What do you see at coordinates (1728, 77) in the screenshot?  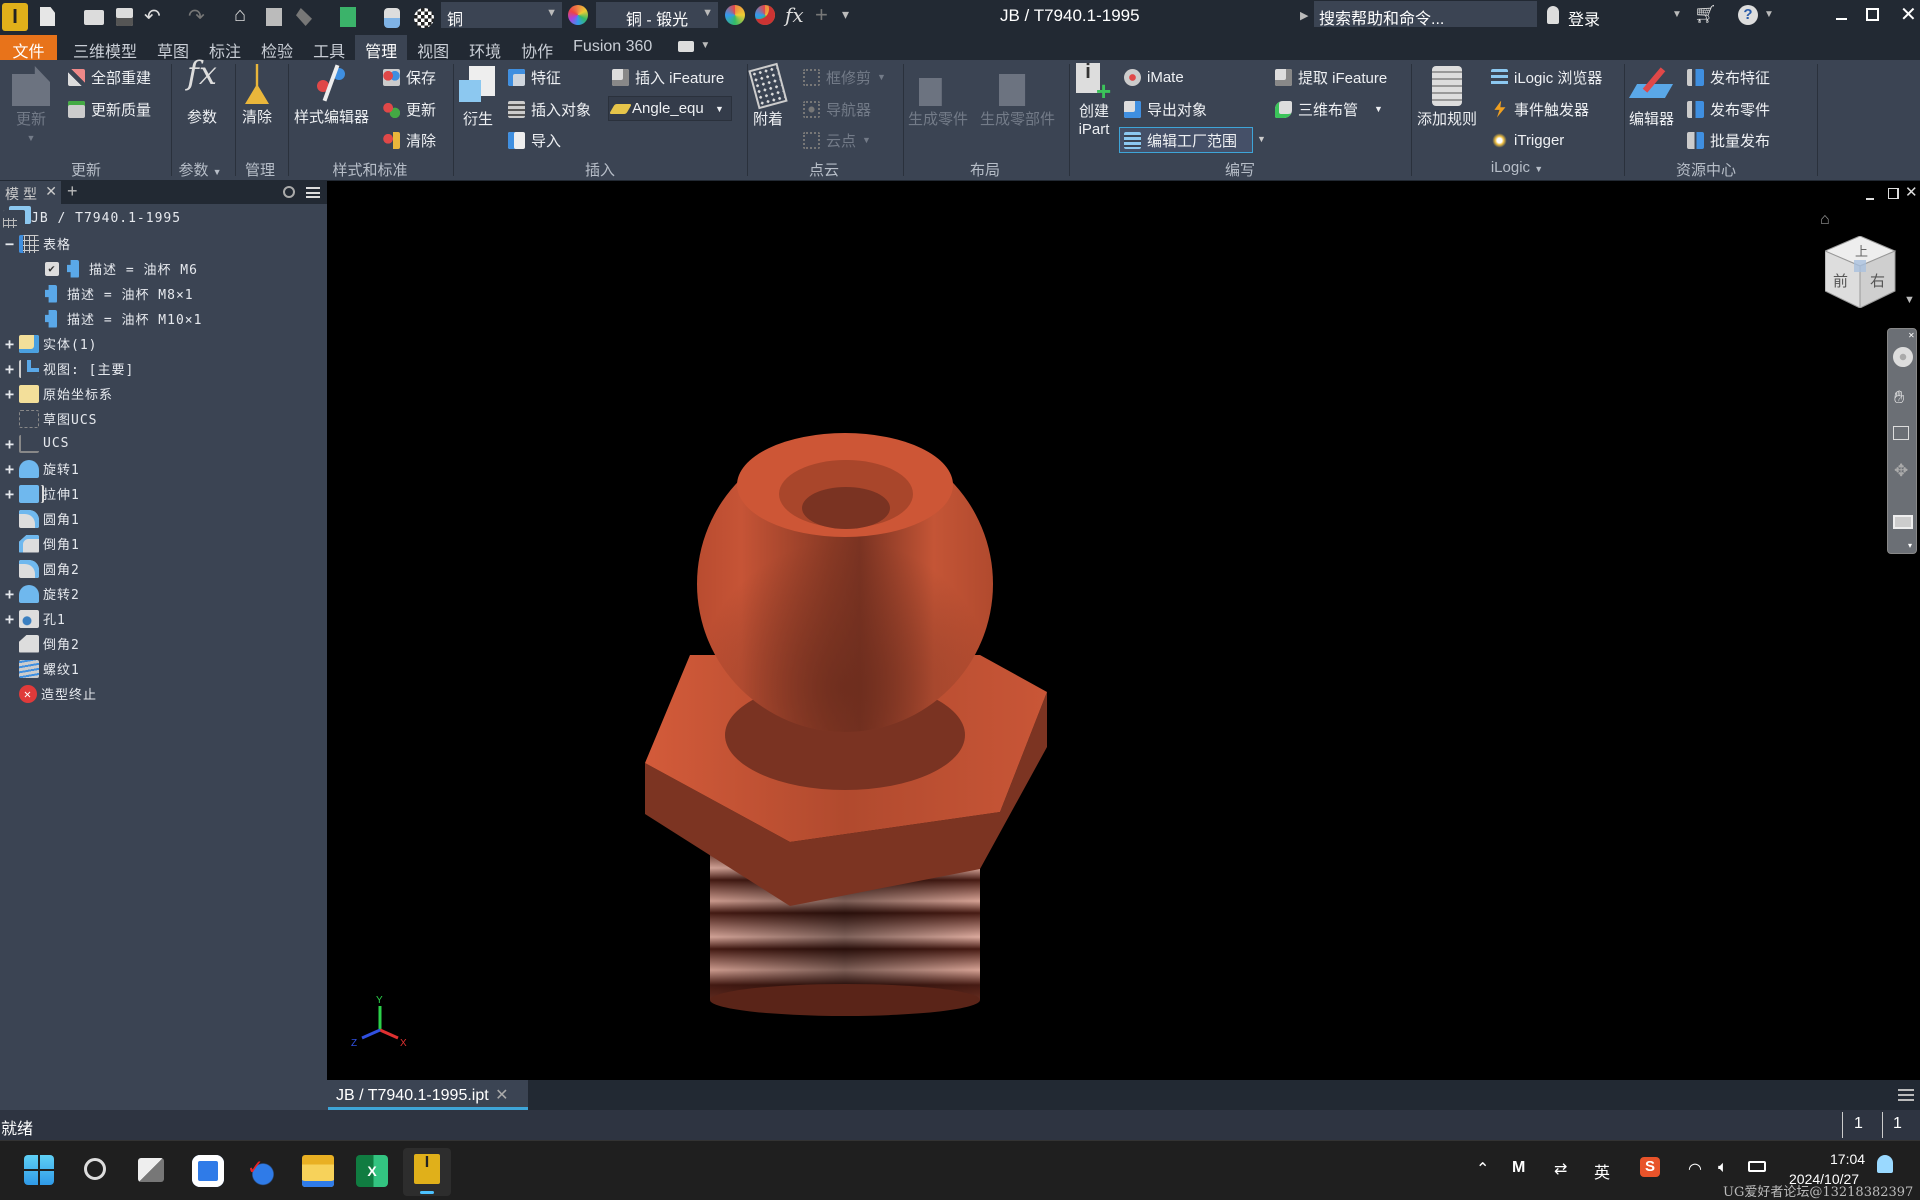 I see `publish-feature-button: 发布特征` at bounding box center [1728, 77].